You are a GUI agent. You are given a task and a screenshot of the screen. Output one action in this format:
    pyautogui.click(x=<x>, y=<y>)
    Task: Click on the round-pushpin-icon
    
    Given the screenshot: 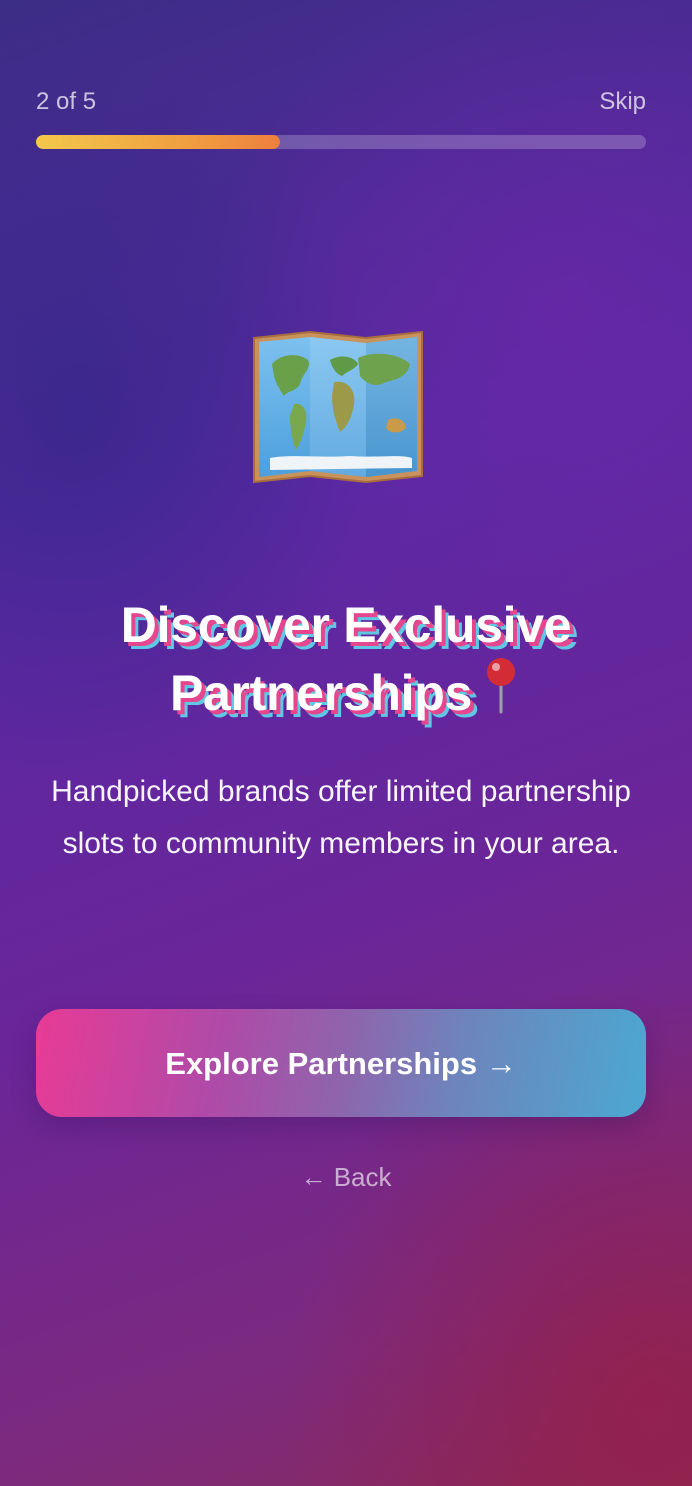 What is the action you would take?
    pyautogui.click(x=501, y=686)
    